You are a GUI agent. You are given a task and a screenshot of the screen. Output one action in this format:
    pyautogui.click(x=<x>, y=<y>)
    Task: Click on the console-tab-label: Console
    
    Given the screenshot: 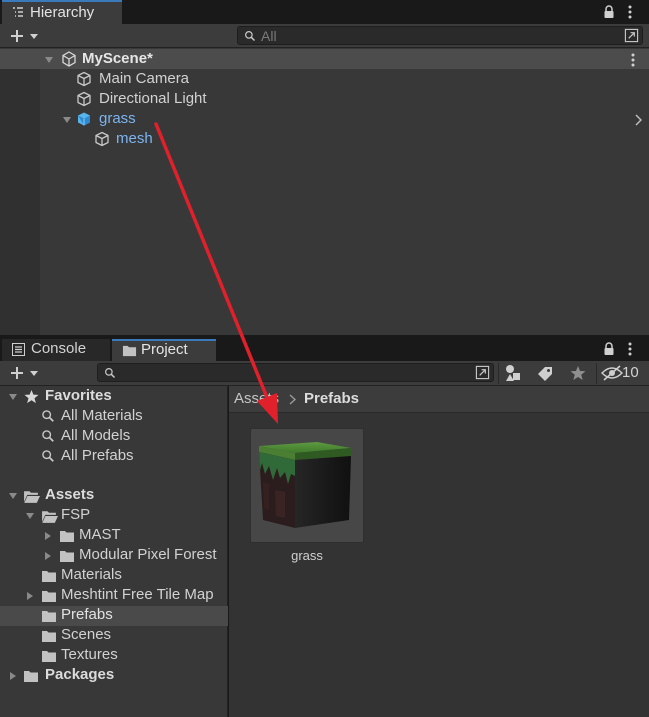 What is the action you would take?
    pyautogui.click(x=59, y=348)
    